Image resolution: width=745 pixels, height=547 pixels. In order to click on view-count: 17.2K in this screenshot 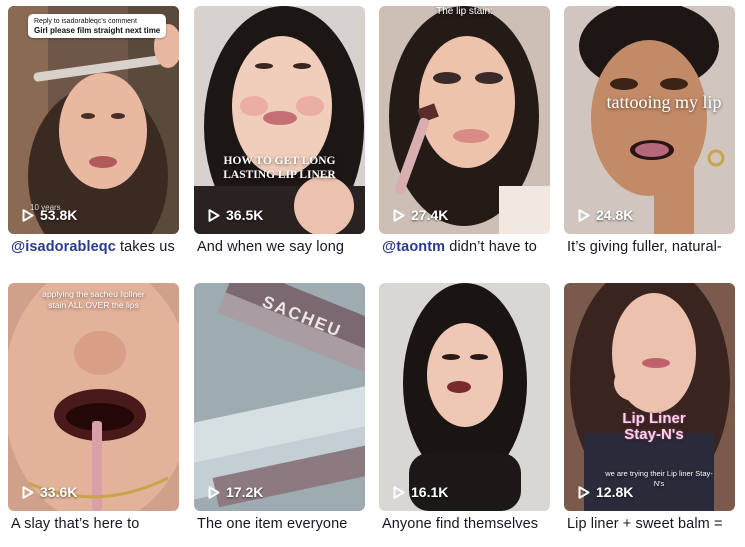, I will do `click(235, 492)`.